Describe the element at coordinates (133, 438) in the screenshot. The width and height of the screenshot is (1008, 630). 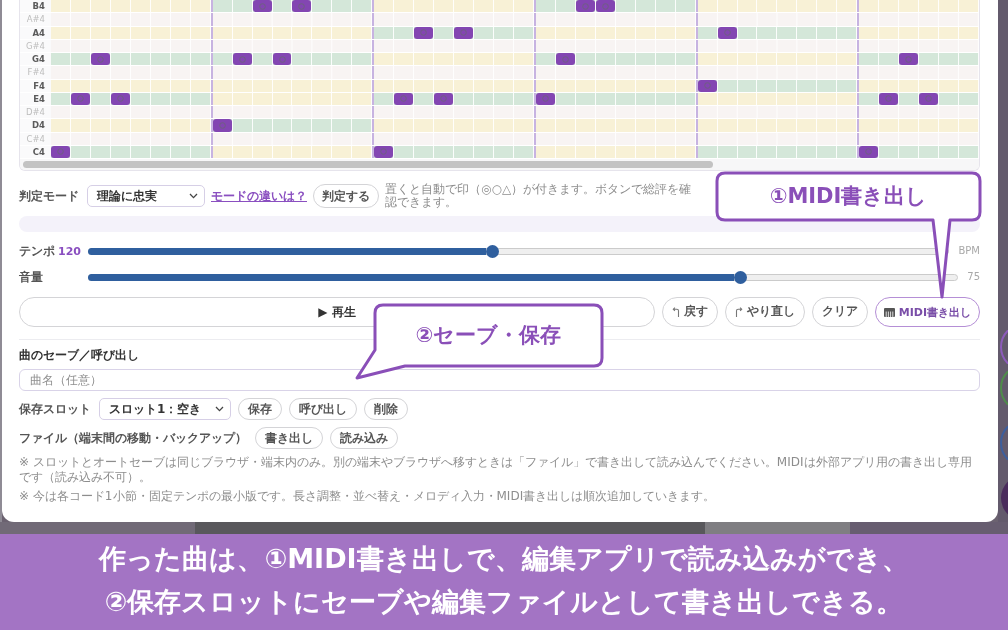
I see `file-label: ファイル（端末間の移動・バックアップ）` at that location.